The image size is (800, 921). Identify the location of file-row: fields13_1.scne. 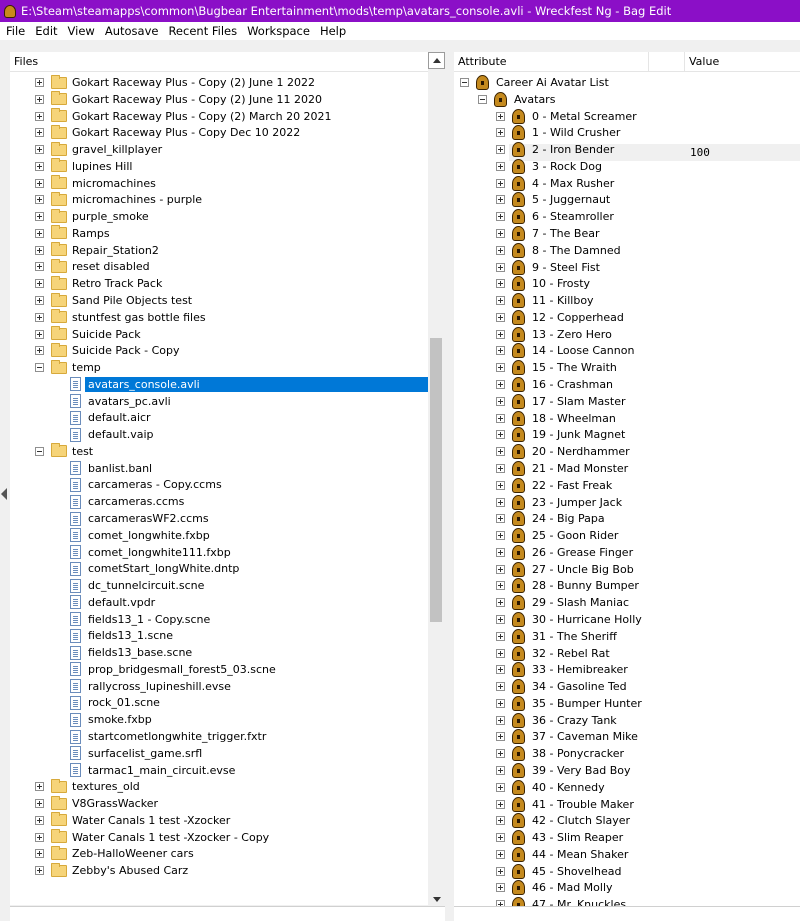
(121, 635).